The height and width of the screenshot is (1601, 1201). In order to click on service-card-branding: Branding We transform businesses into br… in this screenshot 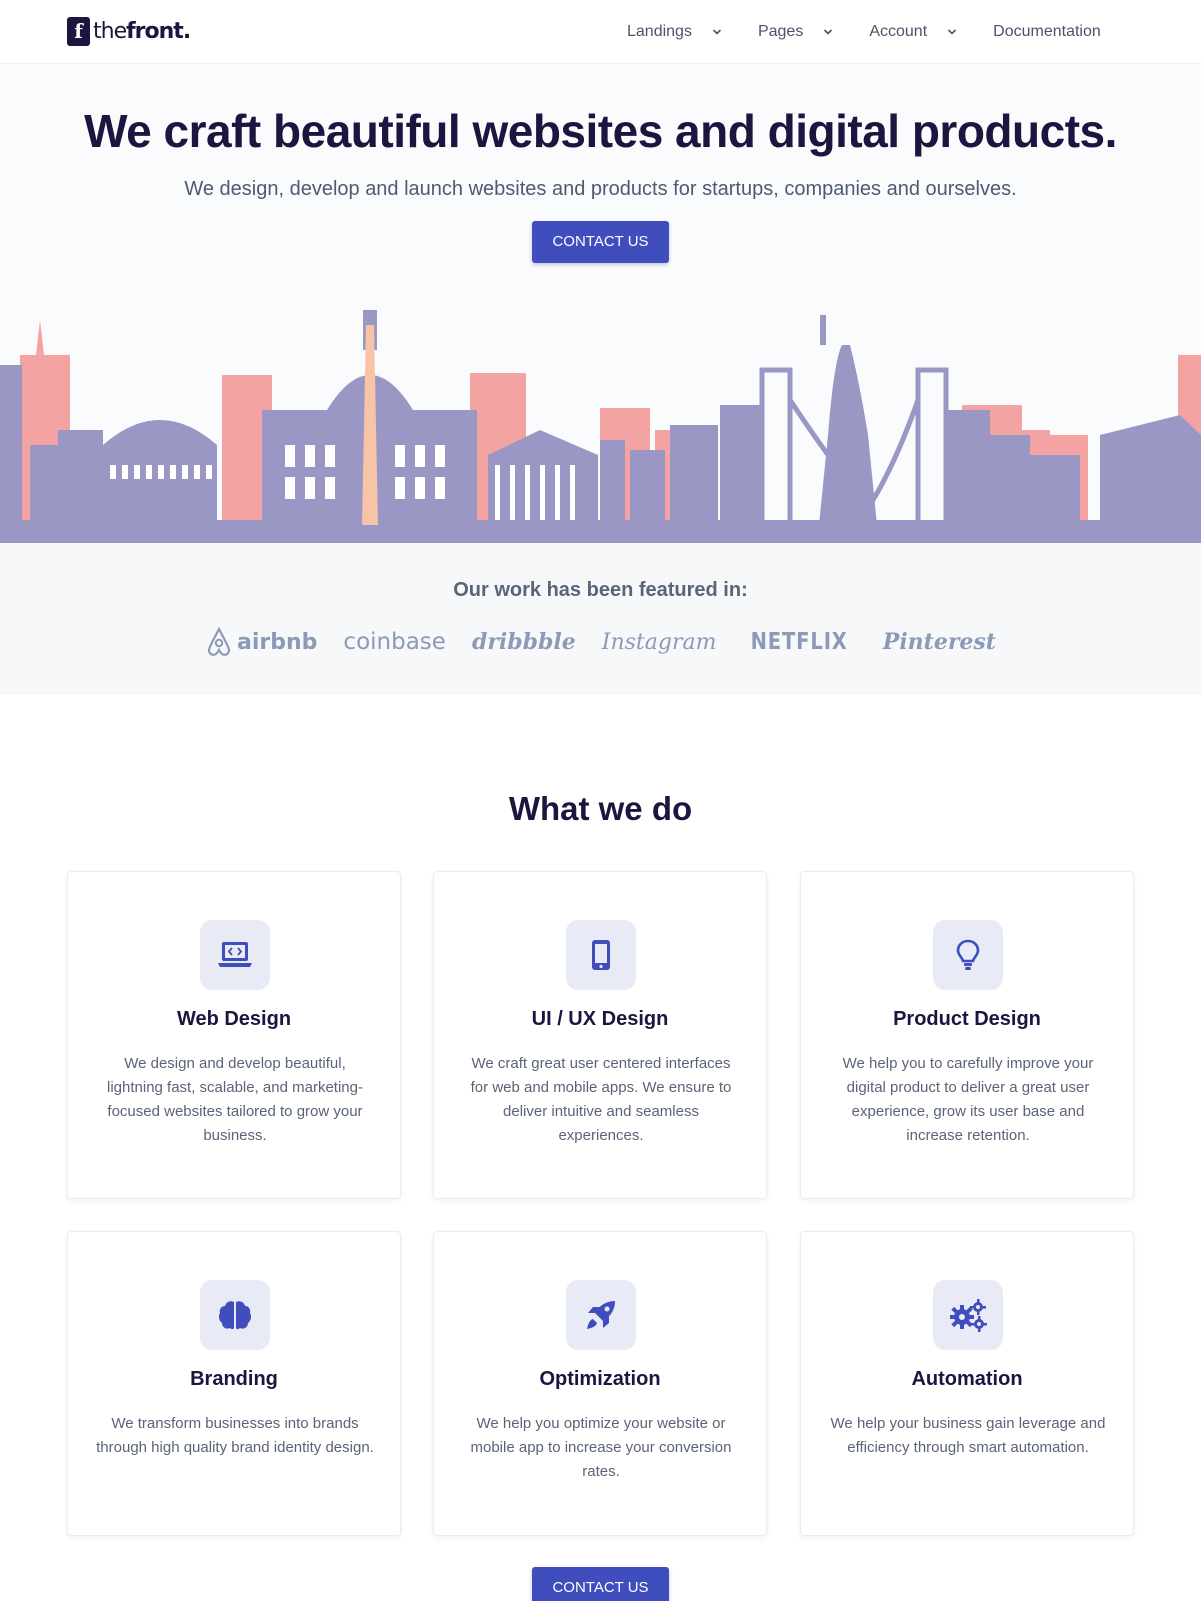, I will do `click(234, 1383)`.